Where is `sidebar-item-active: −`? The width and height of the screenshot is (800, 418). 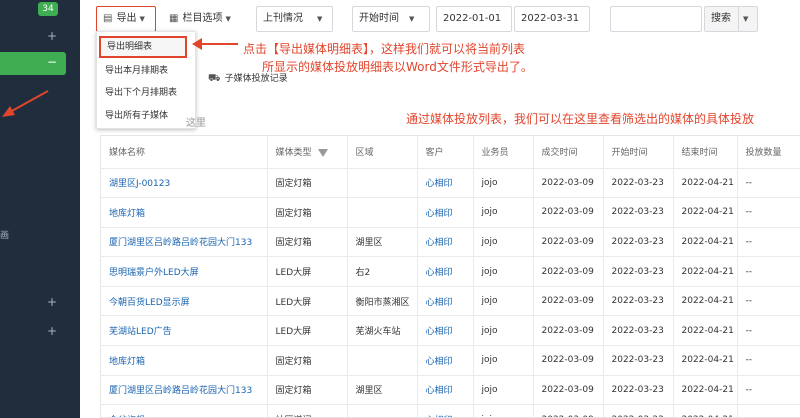
sidebar-item-active: − is located at coordinates (33, 63).